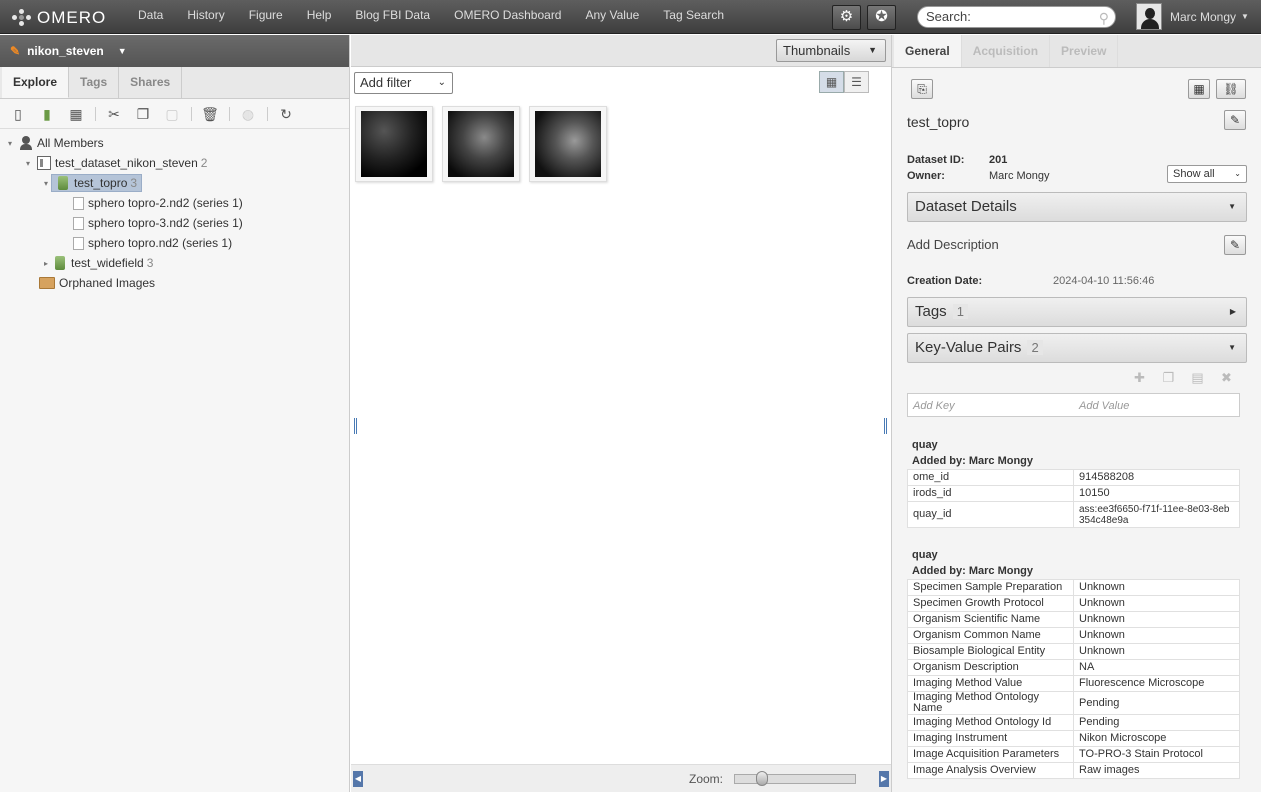  Describe the element at coordinates (1231, 89) in the screenshot. I see `link-icon: ⛓` at that location.